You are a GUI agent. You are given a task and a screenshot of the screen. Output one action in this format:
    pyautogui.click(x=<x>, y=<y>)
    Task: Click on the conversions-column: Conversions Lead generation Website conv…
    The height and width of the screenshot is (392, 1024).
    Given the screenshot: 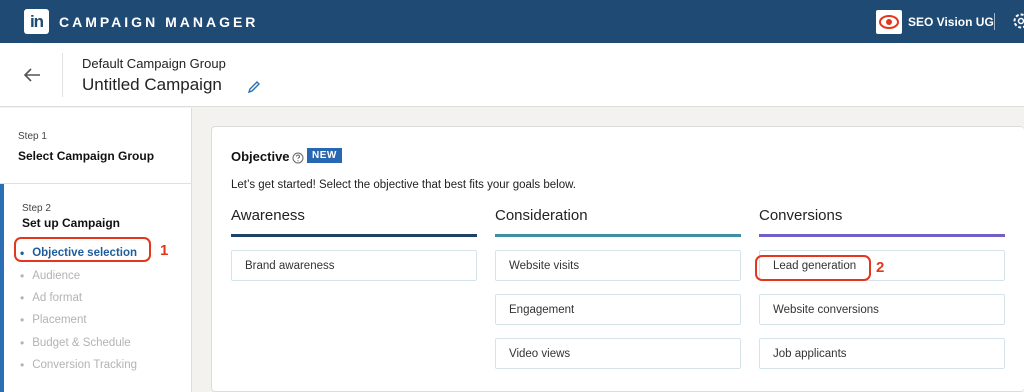 What is the action you would take?
    pyautogui.click(x=882, y=288)
    